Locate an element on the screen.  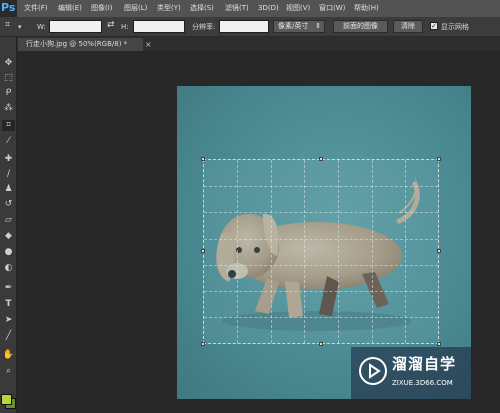
watermark-url: ZIXUE.3D66.COM is located at coordinates (422, 383).